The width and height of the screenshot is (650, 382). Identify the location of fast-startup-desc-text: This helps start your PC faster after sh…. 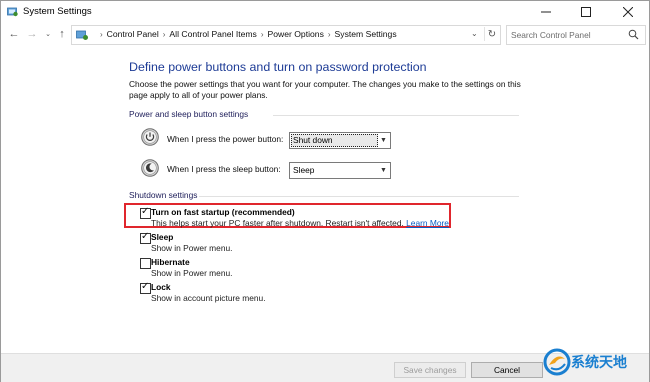
(277, 223).